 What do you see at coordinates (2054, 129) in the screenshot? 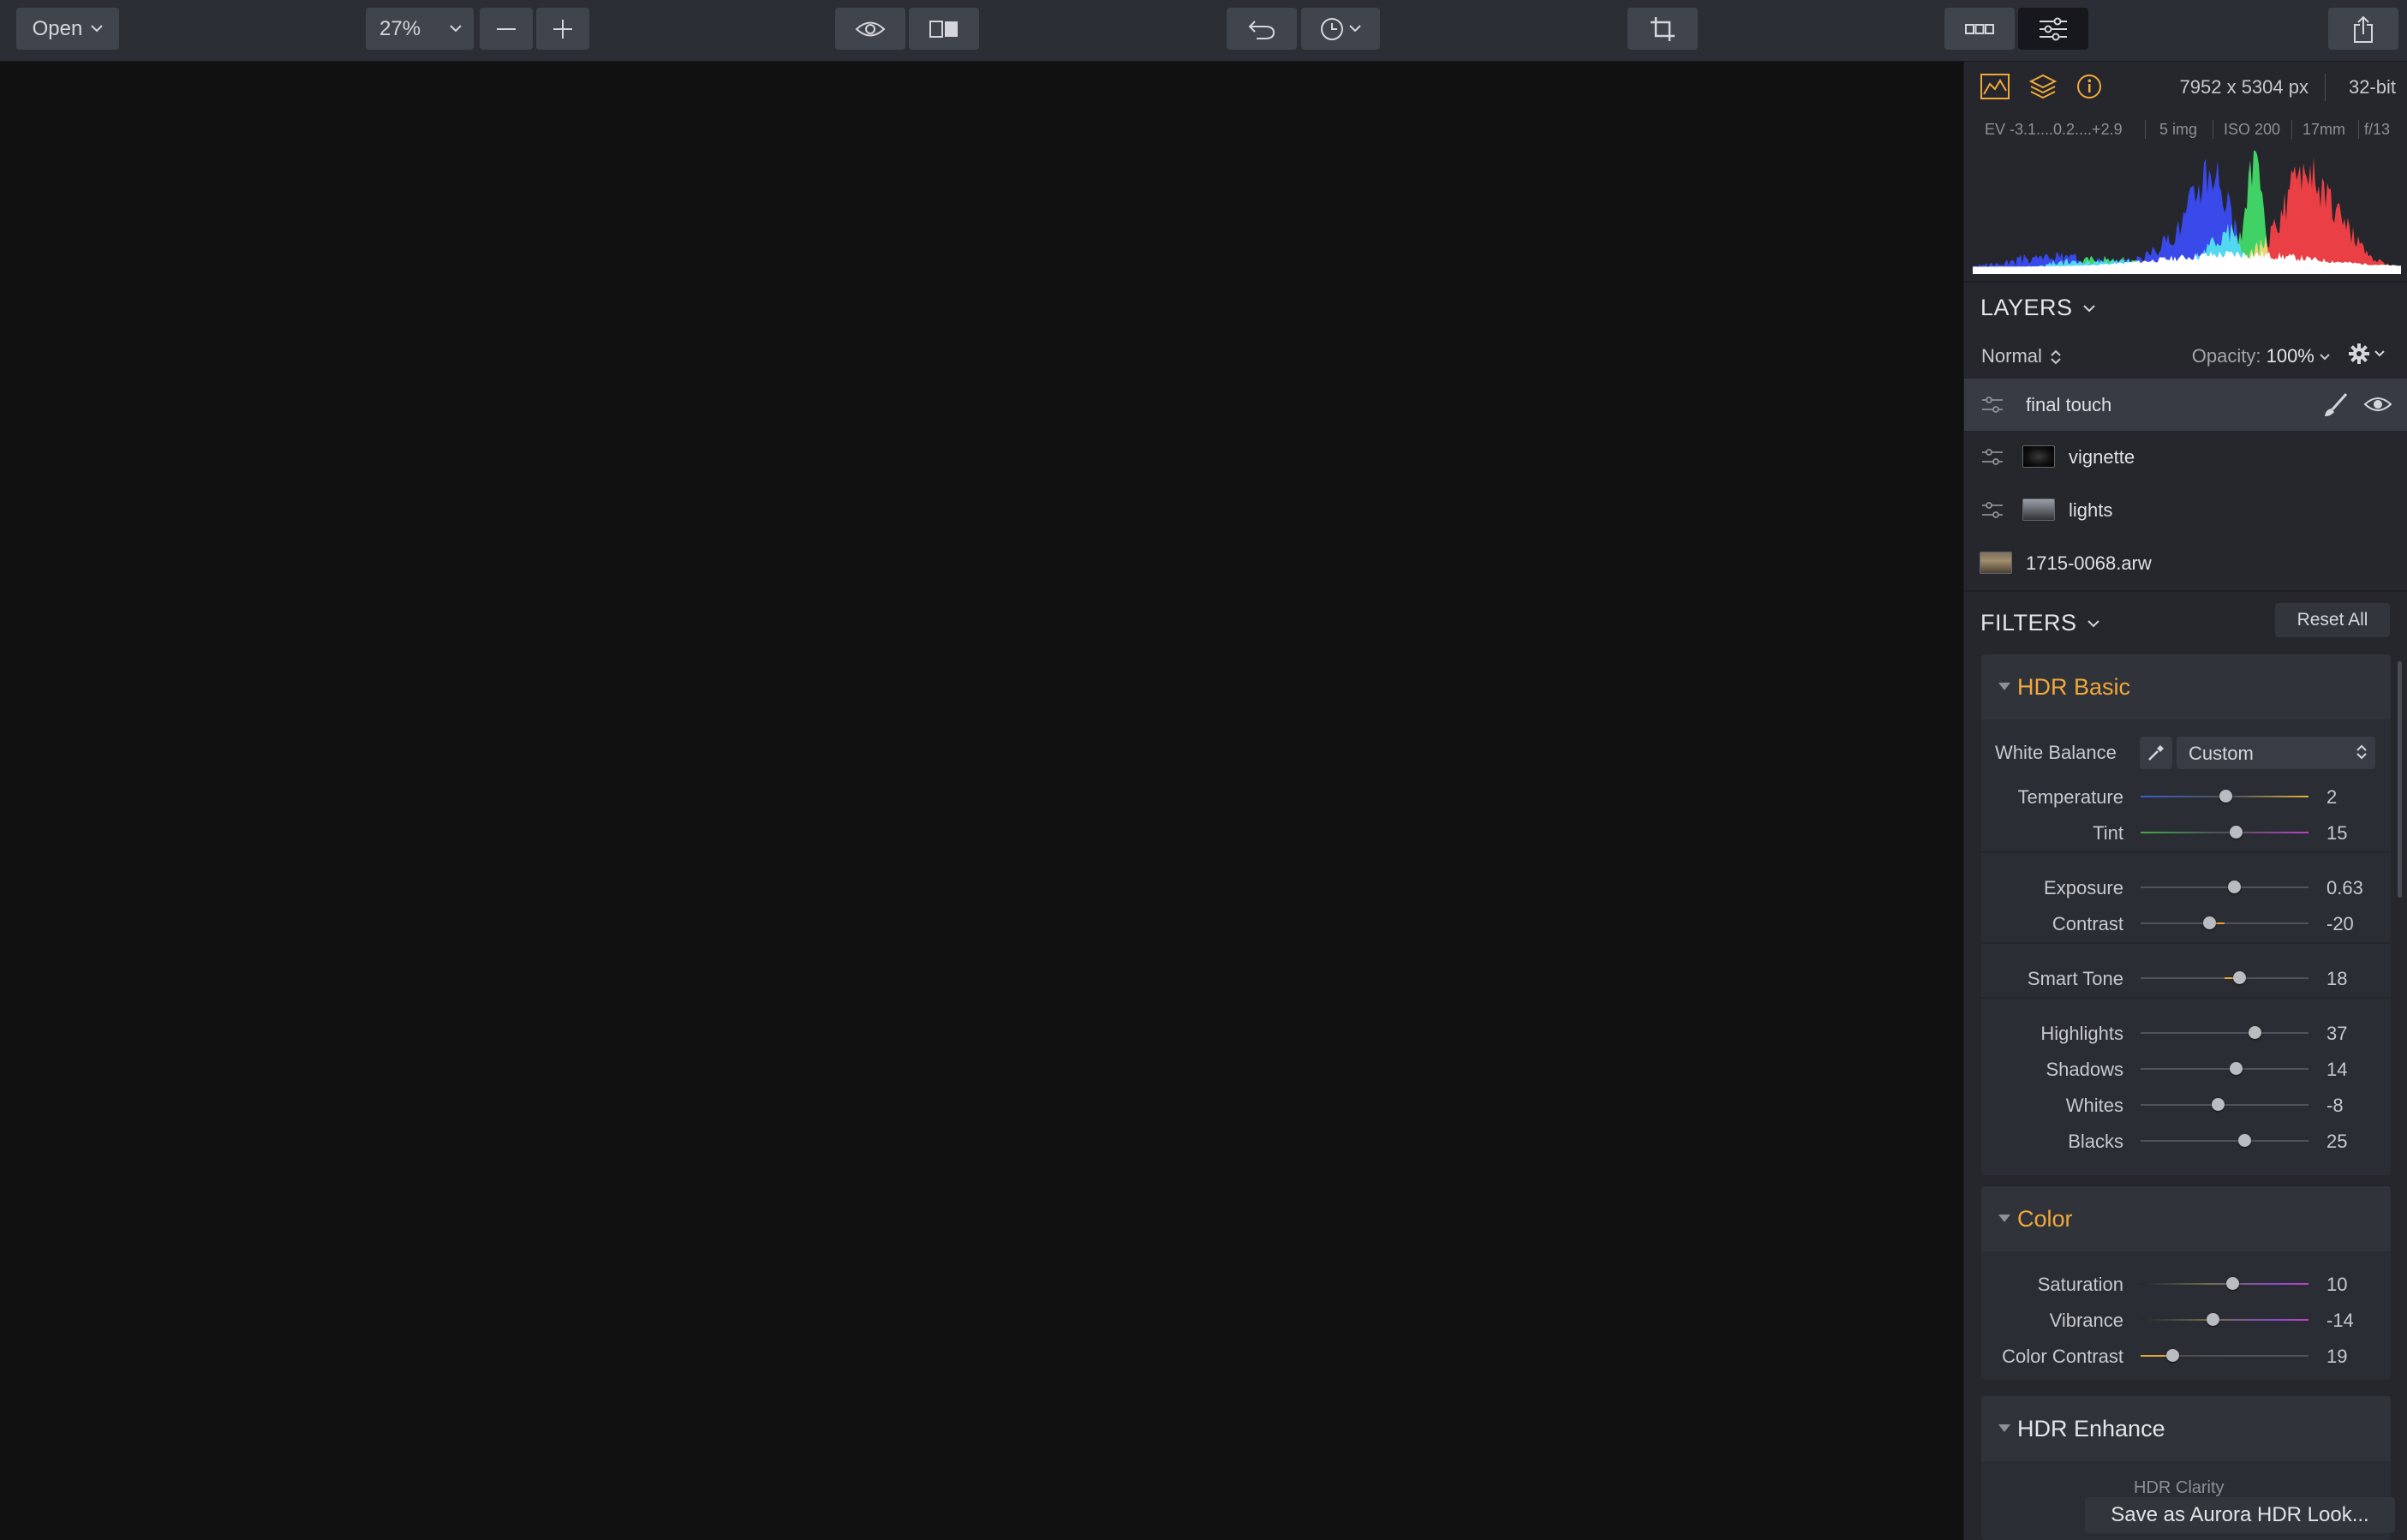
I see `ev-range: EV -3.1....0.2....+2.9` at bounding box center [2054, 129].